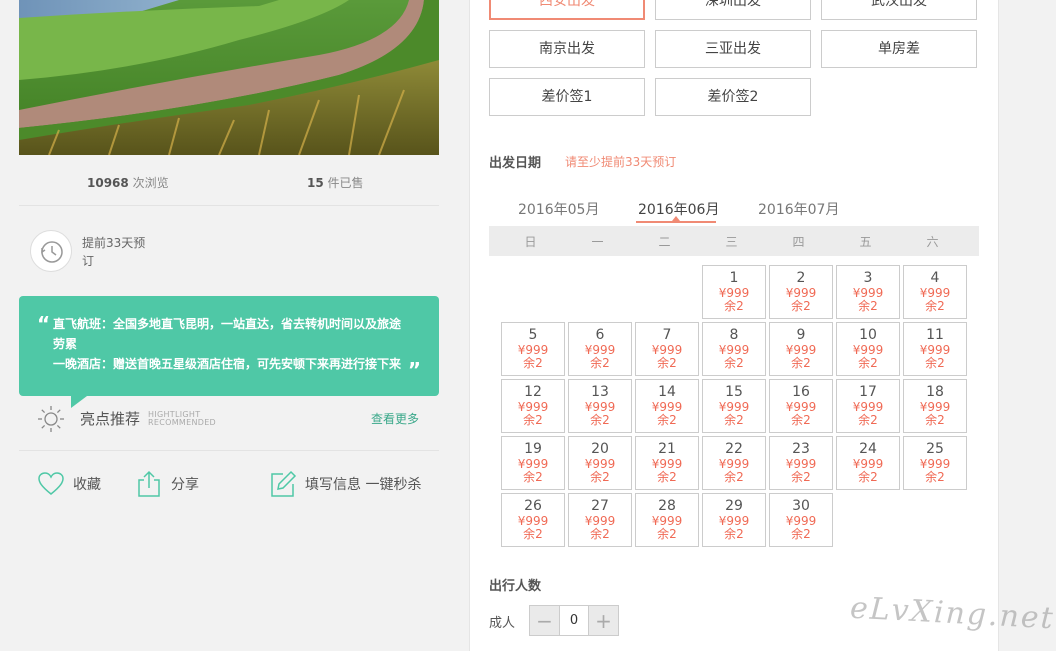 This screenshot has width=1056, height=651. What do you see at coordinates (932, 242) in the screenshot?
I see `weekday-label: 六` at bounding box center [932, 242].